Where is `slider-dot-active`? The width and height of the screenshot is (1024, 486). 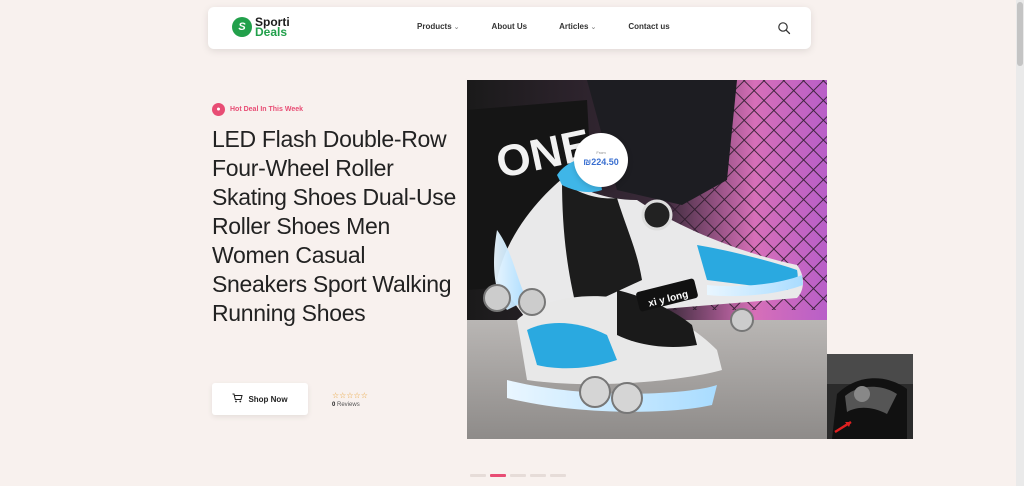 slider-dot-active is located at coordinates (498, 475).